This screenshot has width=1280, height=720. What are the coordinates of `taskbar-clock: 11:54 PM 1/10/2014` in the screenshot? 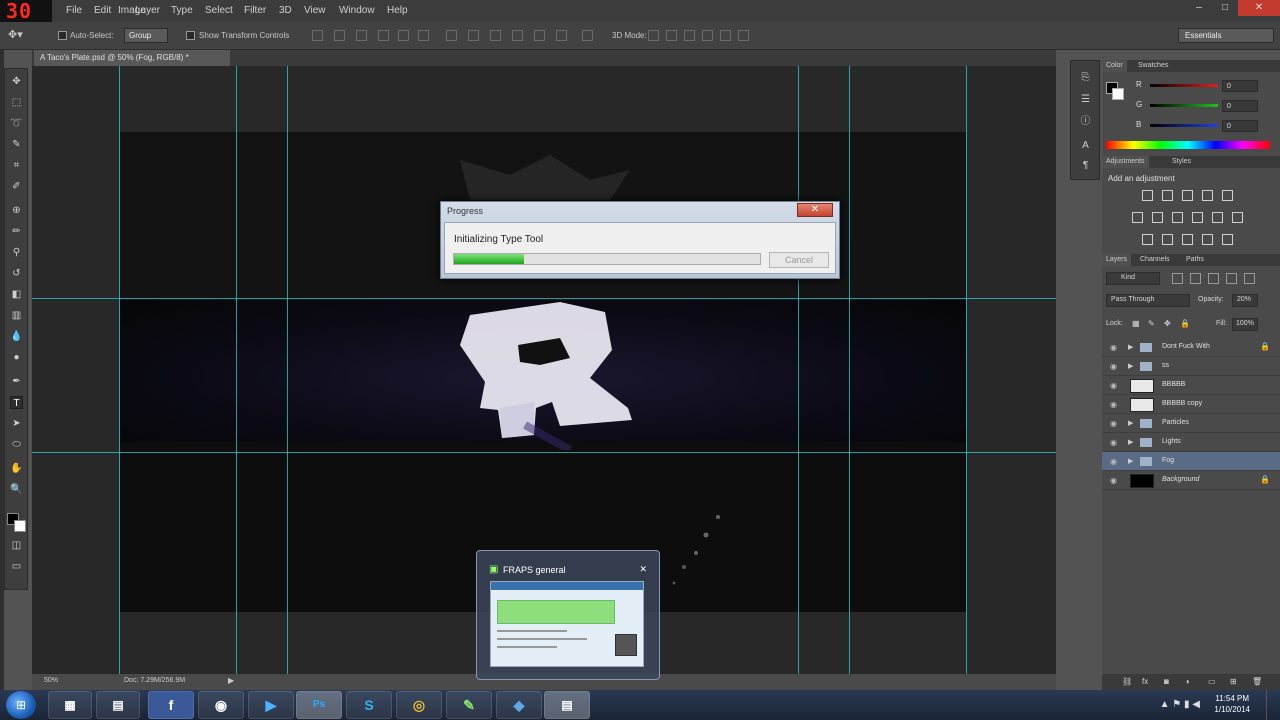 It's located at (1232, 704).